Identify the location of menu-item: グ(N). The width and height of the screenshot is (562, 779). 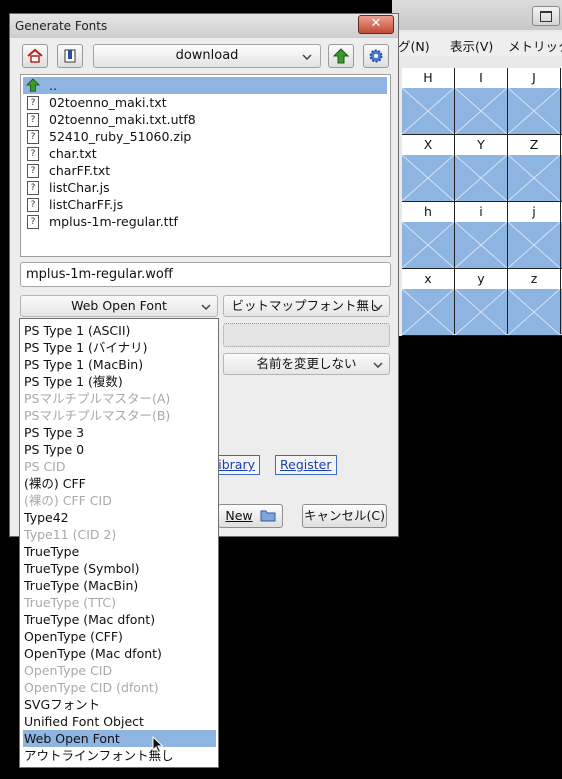
(414, 45).